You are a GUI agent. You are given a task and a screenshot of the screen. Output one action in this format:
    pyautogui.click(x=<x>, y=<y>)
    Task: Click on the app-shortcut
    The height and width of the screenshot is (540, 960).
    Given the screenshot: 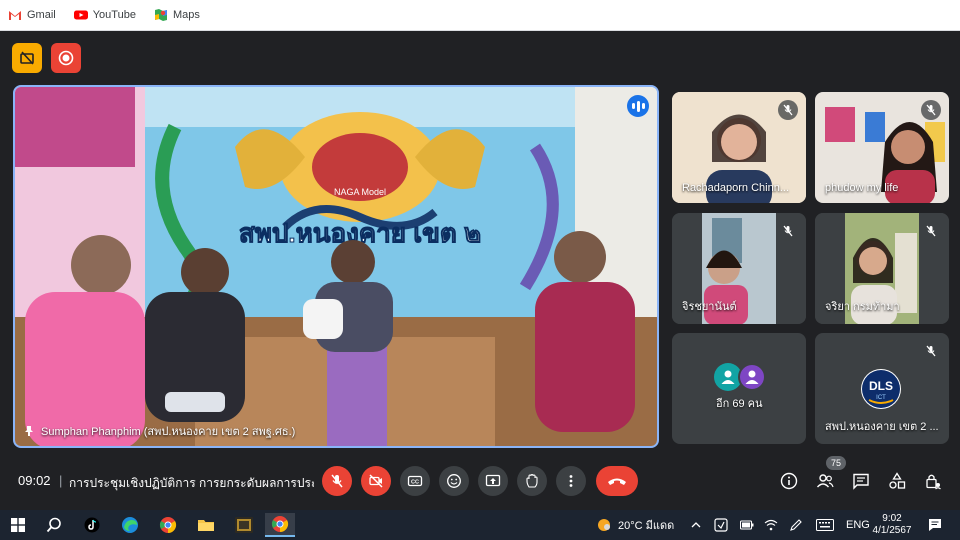 What is the action you would take?
    pyautogui.click(x=244, y=525)
    